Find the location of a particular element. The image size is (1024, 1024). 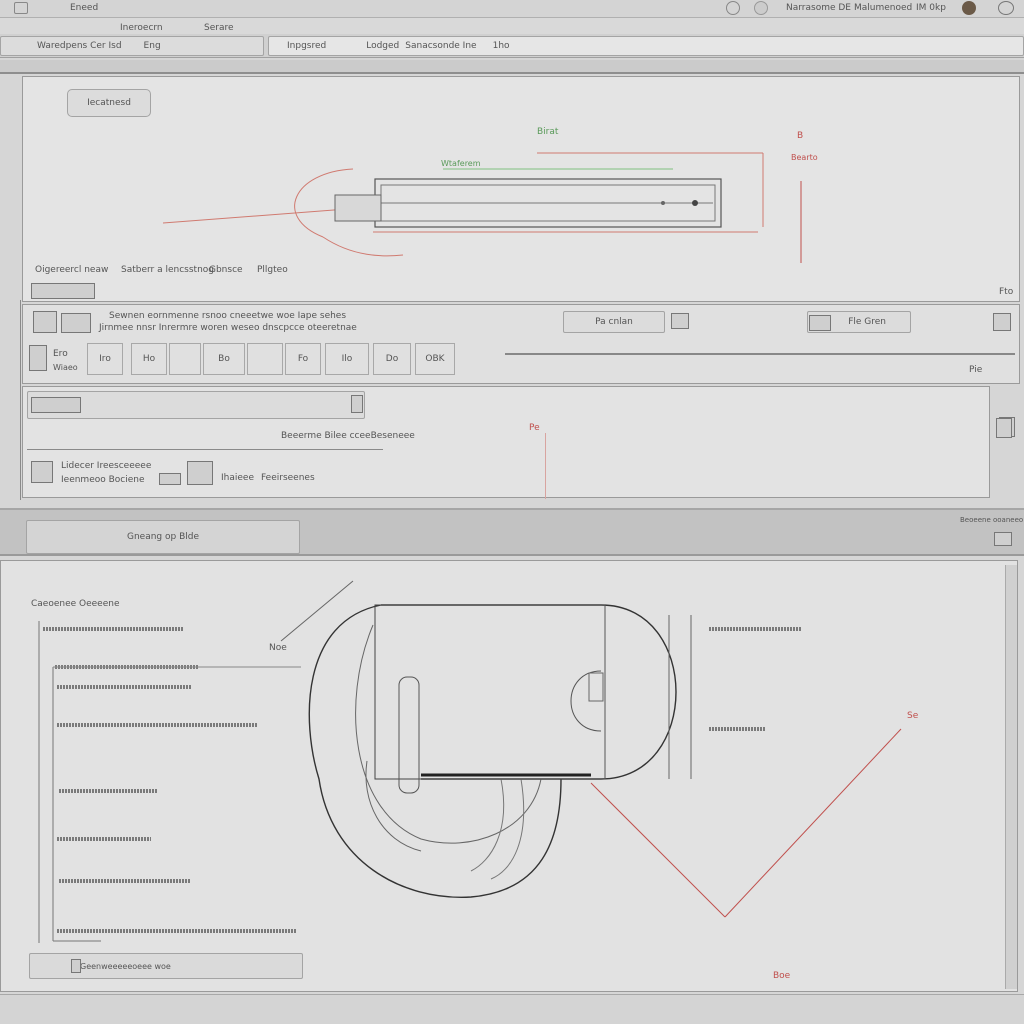

properties-left-text-2: Ieenmeoo Bociene is located at coordinates (103, 480).